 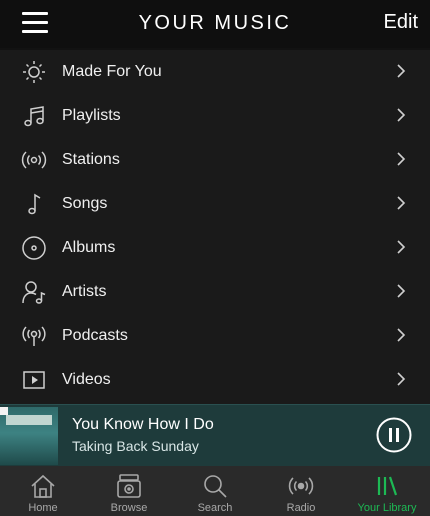 What do you see at coordinates (215, 435) in the screenshot?
I see `now-playing-bar: You Know How I Do Taking Back Sunday` at bounding box center [215, 435].